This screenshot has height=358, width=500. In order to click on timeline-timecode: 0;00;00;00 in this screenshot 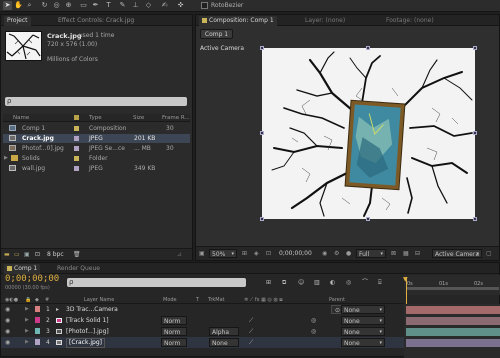, I will do `click(32, 279)`.